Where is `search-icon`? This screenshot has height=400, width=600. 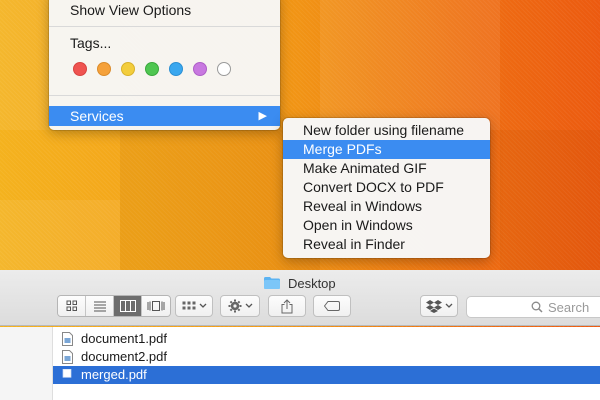 search-icon is located at coordinates (537, 307).